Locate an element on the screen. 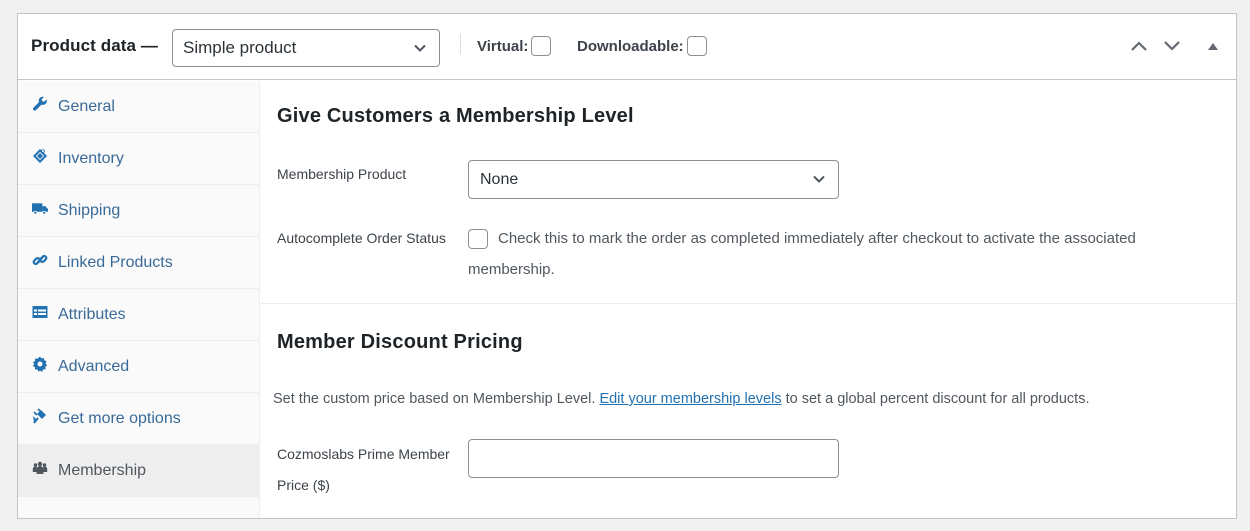 The width and height of the screenshot is (1250, 531). downloadable-option: Downloadable: is located at coordinates (642, 46).